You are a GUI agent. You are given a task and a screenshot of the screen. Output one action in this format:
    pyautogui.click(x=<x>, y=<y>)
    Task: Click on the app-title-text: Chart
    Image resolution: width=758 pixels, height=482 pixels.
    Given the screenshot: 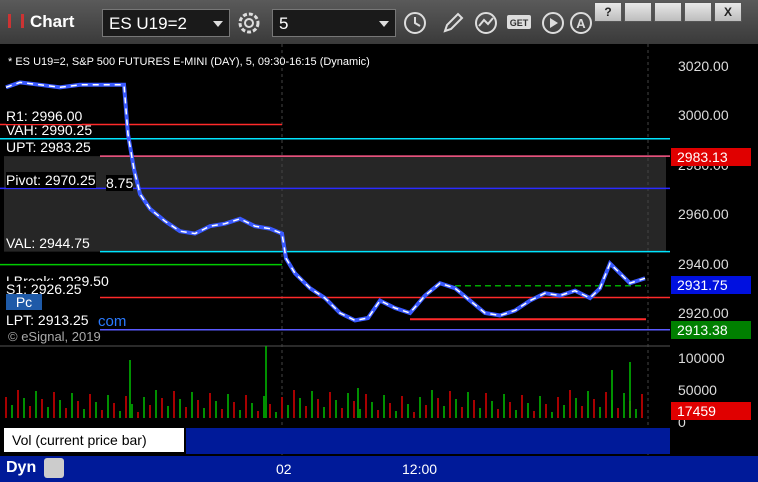 What is the action you would take?
    pyautogui.click(x=52, y=21)
    